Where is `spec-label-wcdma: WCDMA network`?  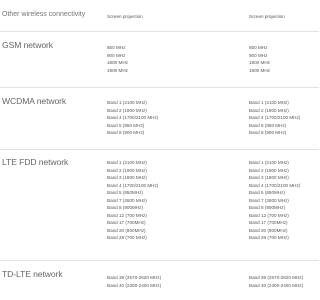
spec-label-wcdma: WCDMA network is located at coordinates (34, 101).